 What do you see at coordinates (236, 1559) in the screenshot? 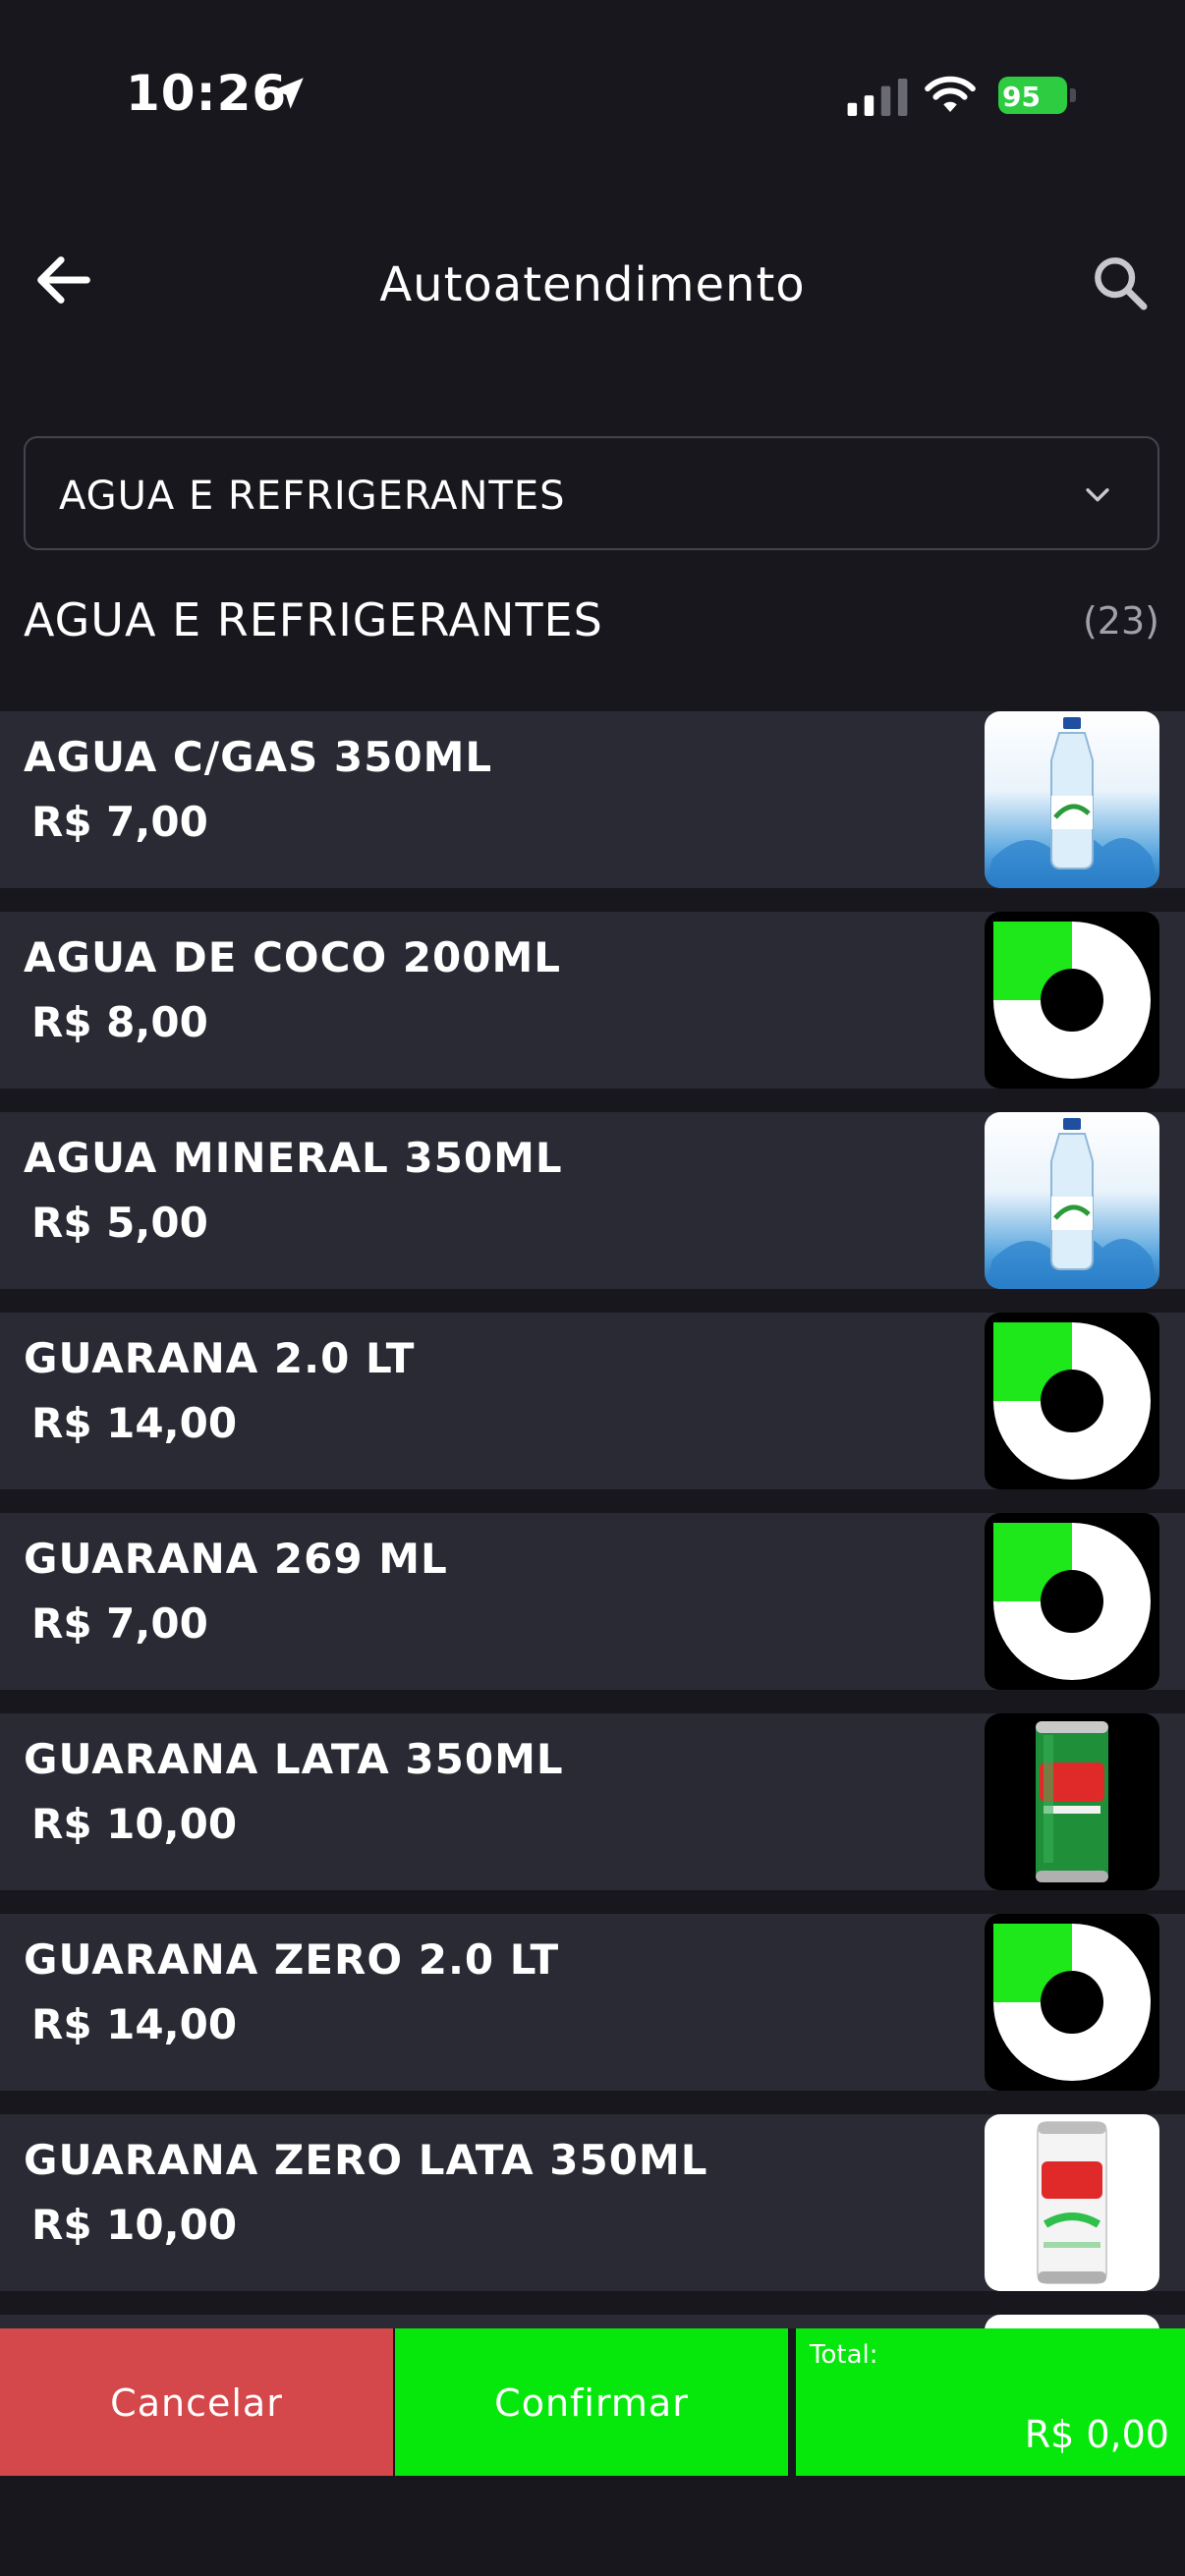
I see `product-name: GUARANA 269 ML` at bounding box center [236, 1559].